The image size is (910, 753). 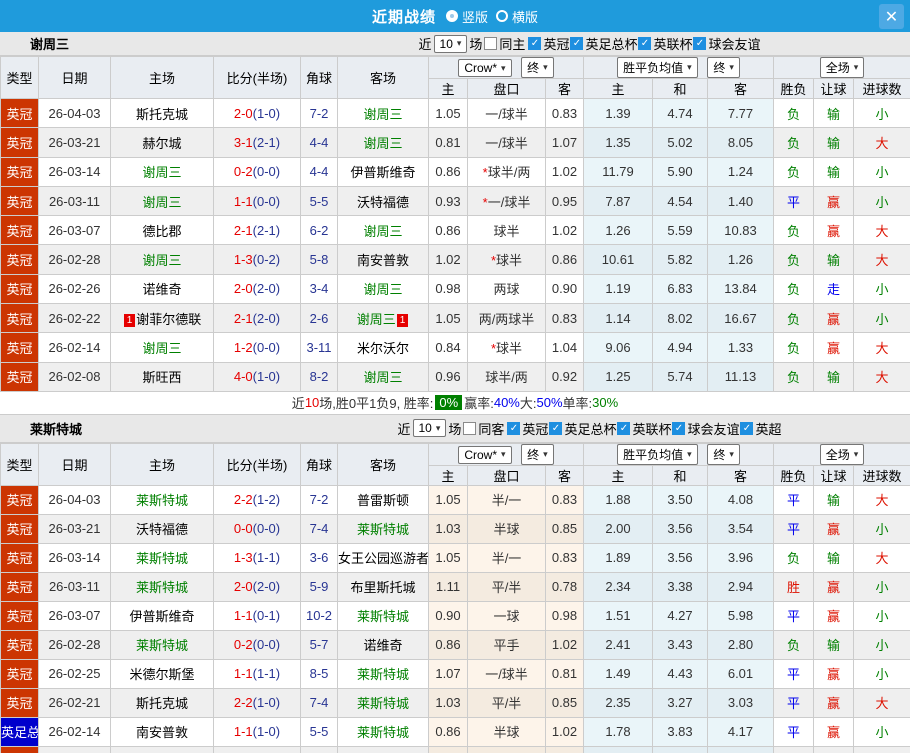 I want to click on home-team-name: 谢周三, so click(x=162, y=349).